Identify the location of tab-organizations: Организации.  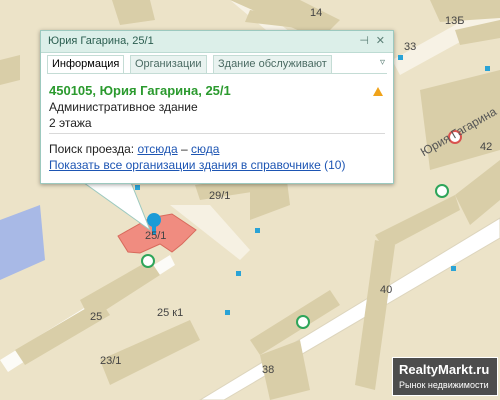
(168, 64).